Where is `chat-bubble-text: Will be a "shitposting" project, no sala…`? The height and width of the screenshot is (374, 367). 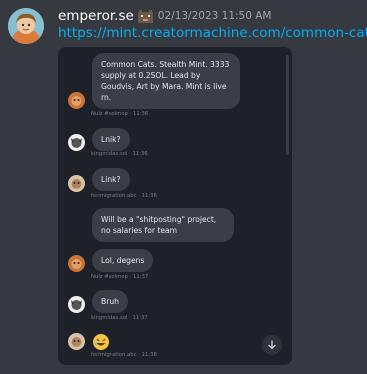
chat-bubble-text: Will be a "shitposting" project, no sala… is located at coordinates (159, 225).